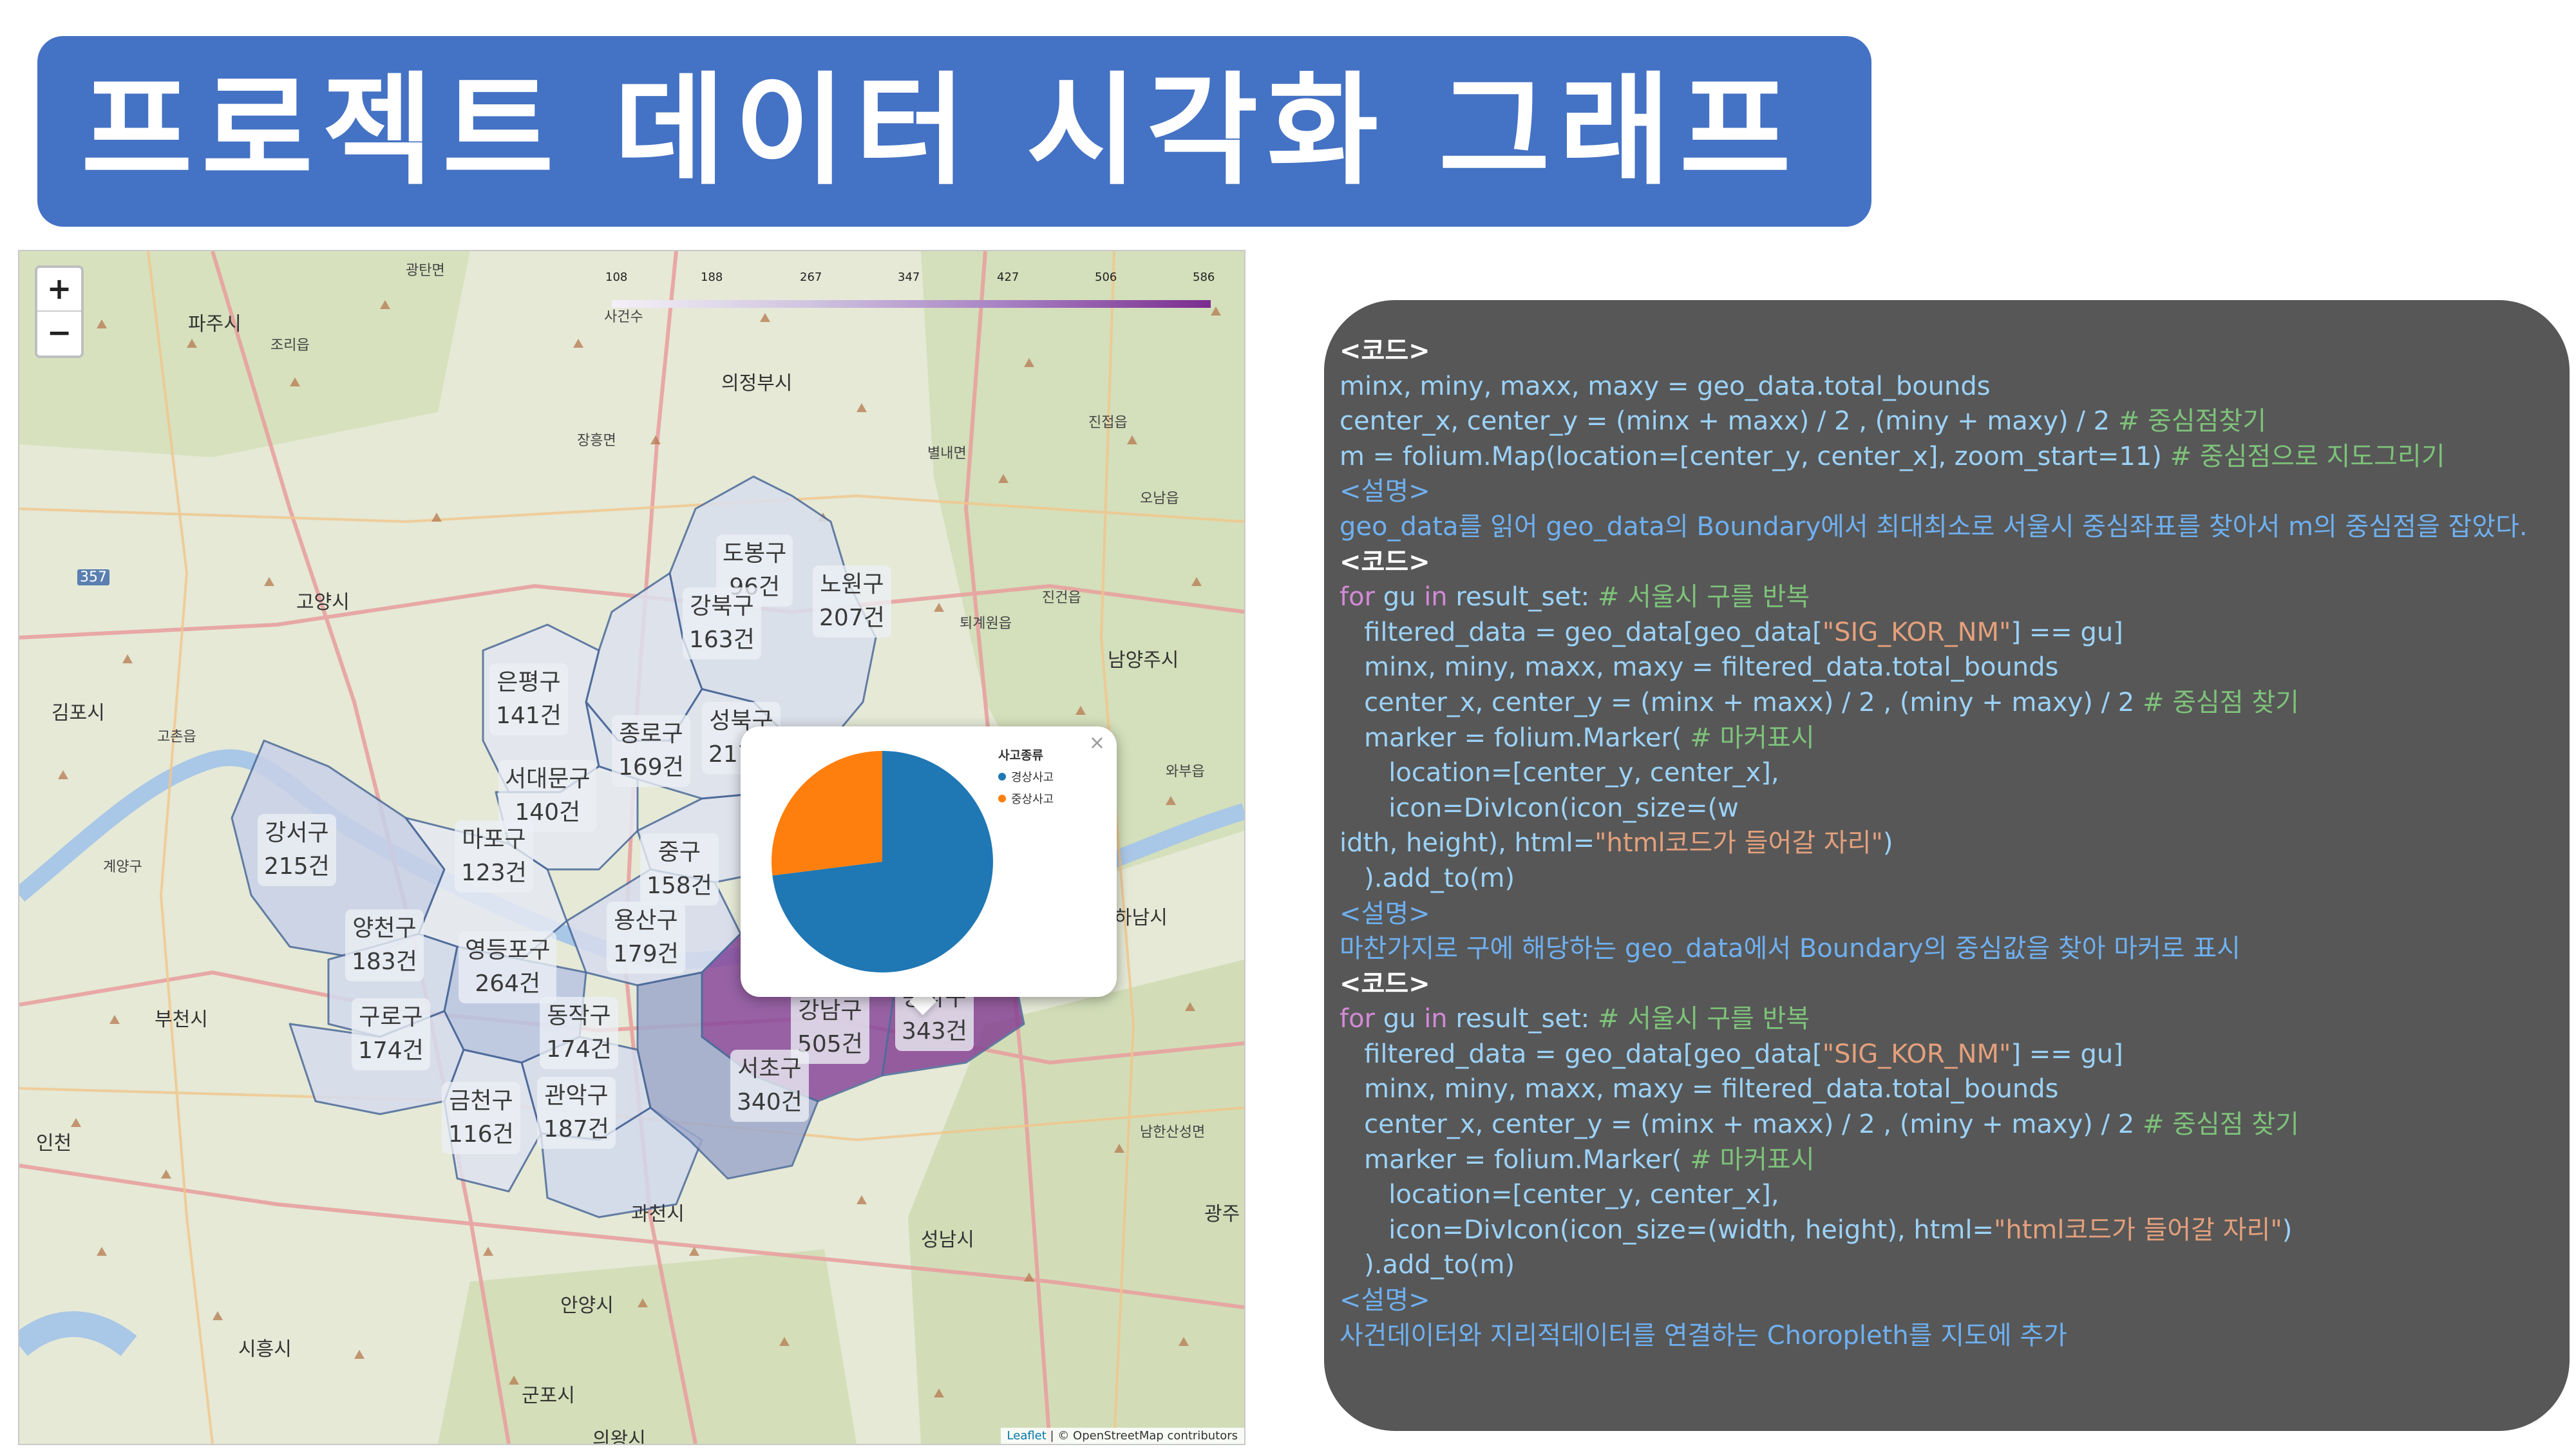  Describe the element at coordinates (1008, 277) in the screenshot. I see `legend-tick: 427` at that location.